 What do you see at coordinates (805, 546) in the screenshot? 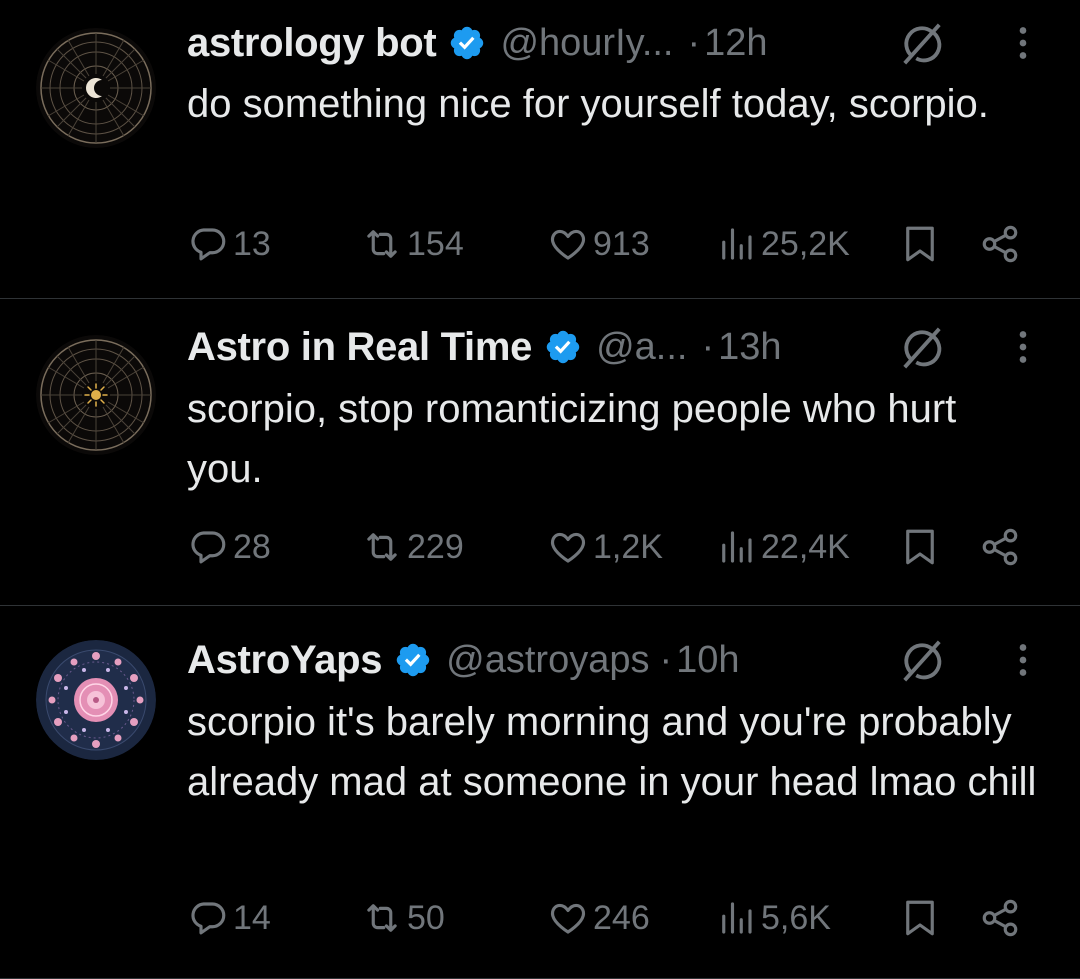
I see `views-count: 22,4K` at bounding box center [805, 546].